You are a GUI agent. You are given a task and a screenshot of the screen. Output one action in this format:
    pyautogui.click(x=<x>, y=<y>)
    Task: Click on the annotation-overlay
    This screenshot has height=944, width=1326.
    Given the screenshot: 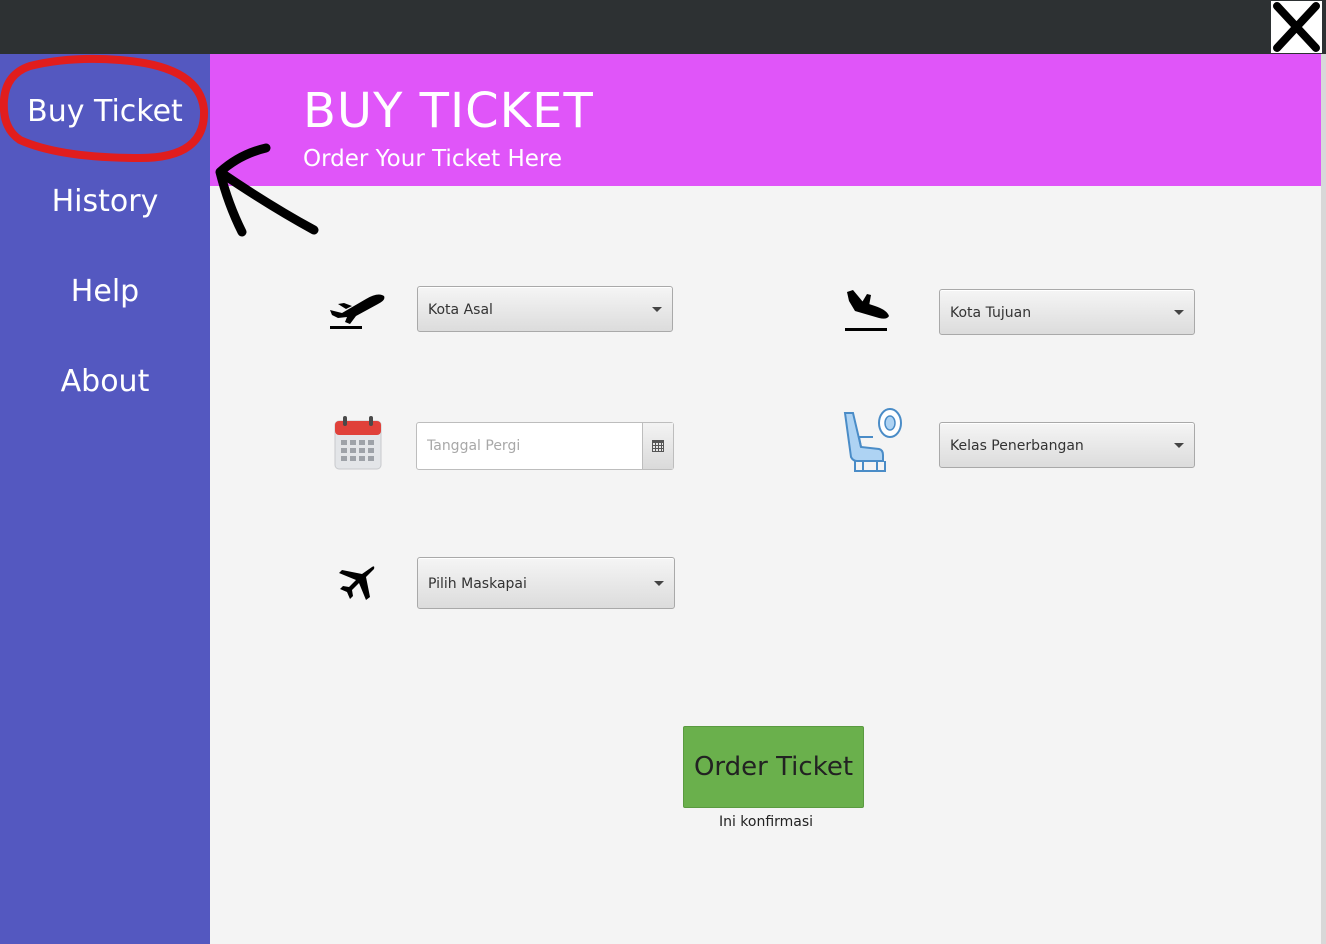 What is the action you would take?
    pyautogui.click(x=159, y=145)
    